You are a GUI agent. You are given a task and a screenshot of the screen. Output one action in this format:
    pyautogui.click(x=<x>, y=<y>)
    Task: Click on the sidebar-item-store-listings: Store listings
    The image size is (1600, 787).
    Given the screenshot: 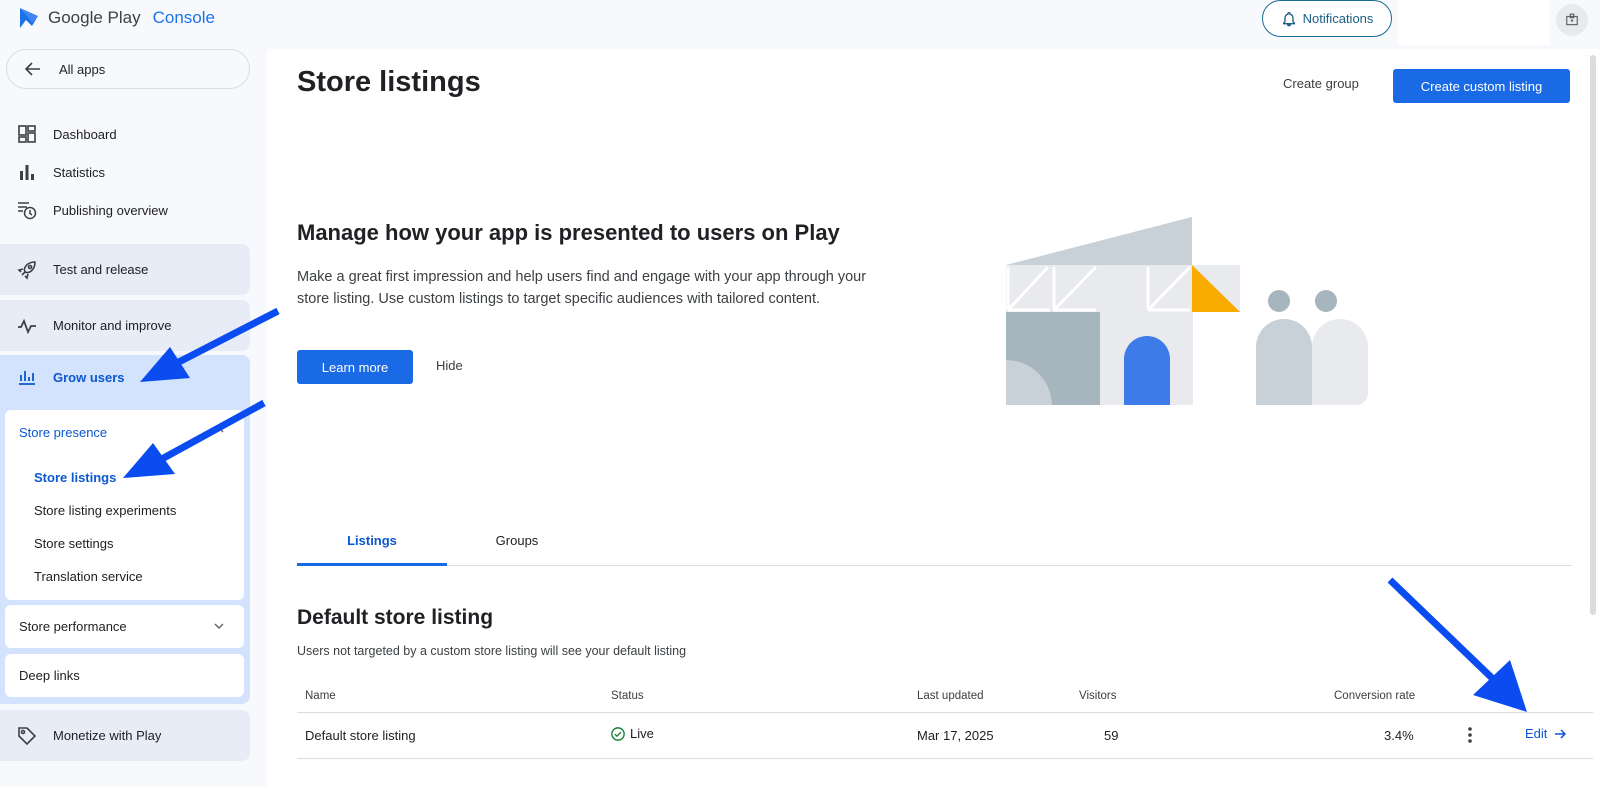 What is the action you would take?
    pyautogui.click(x=75, y=477)
    